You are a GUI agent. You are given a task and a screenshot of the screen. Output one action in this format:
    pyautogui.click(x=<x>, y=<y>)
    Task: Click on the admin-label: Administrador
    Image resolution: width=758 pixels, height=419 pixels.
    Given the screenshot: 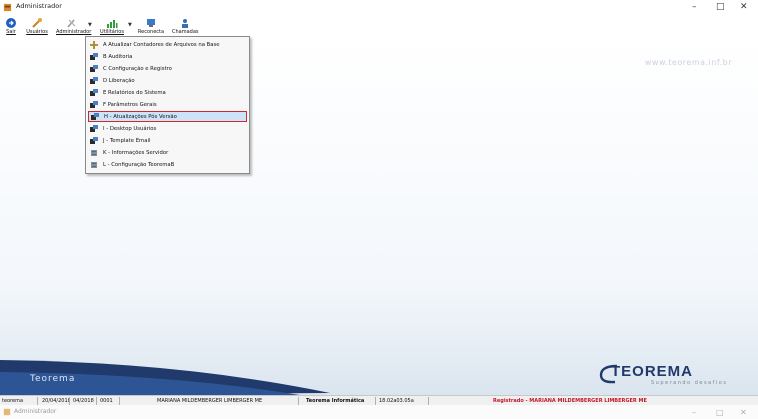 What is the action you would take?
    pyautogui.click(x=74, y=32)
    